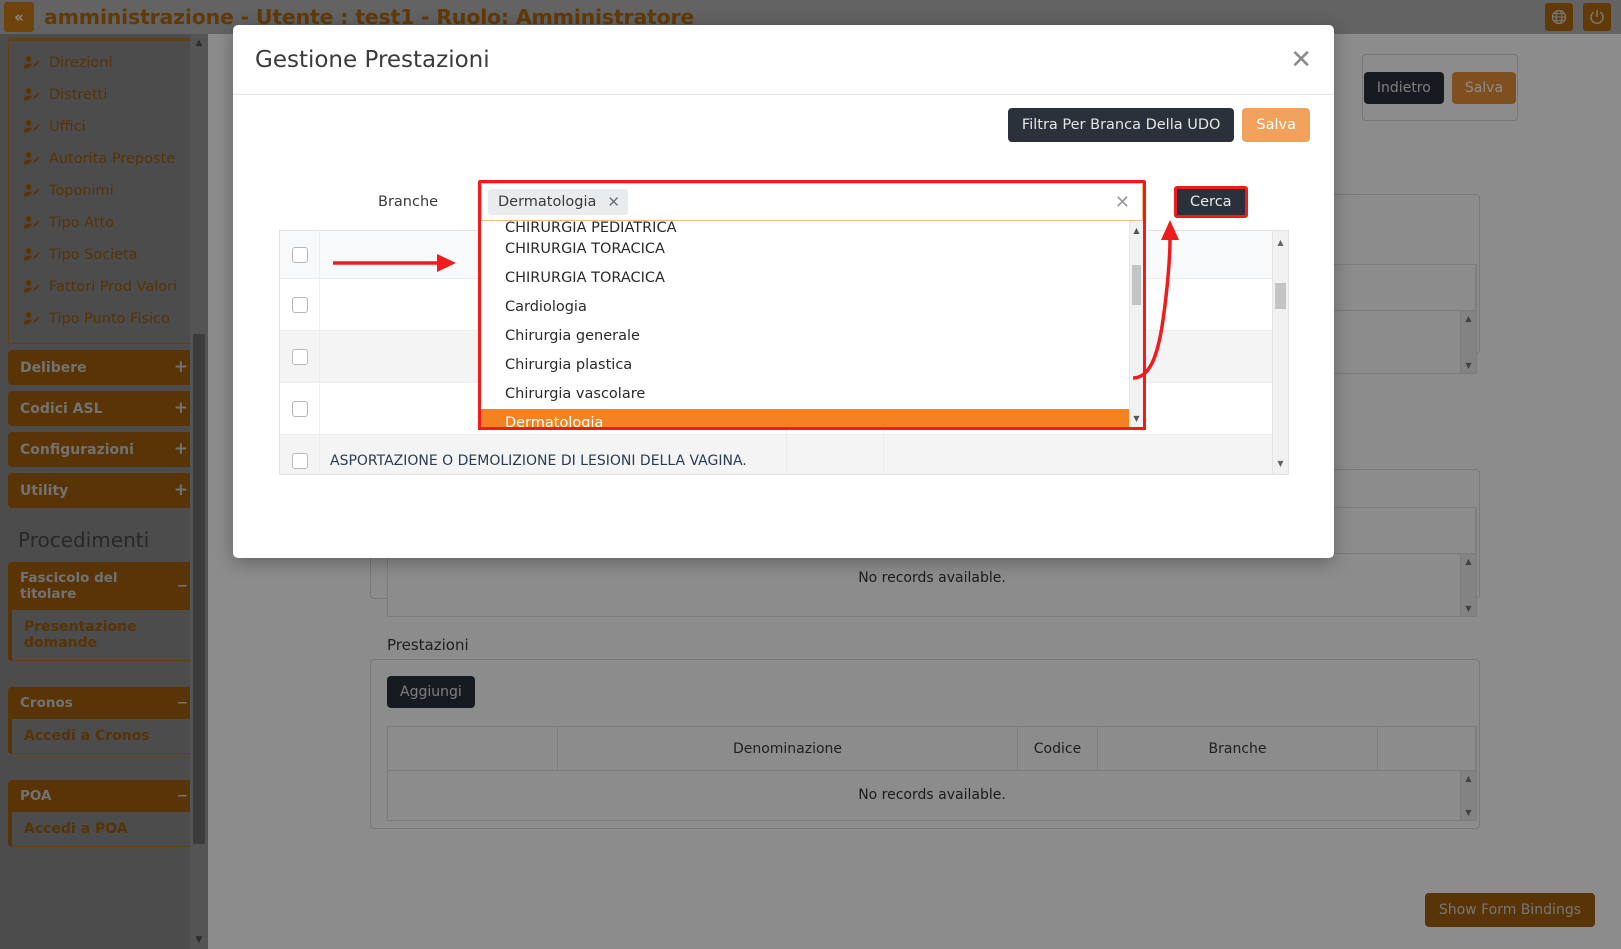  I want to click on select-all-checkbox, so click(299, 254).